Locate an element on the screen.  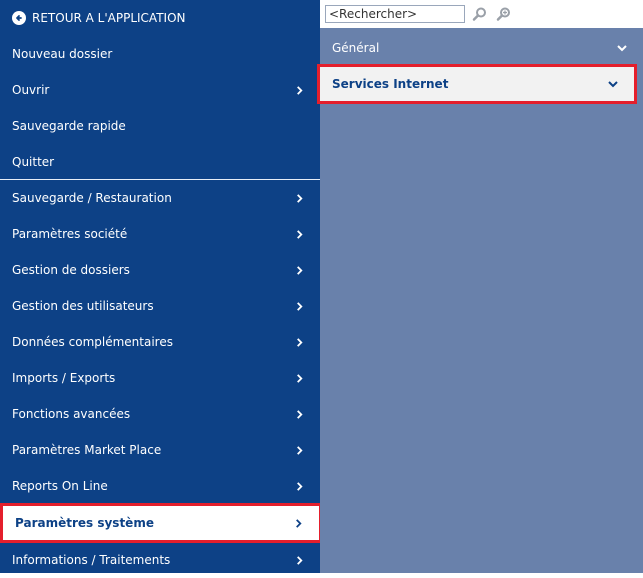
menu-item-label: Données complémentaires is located at coordinates (92, 342).